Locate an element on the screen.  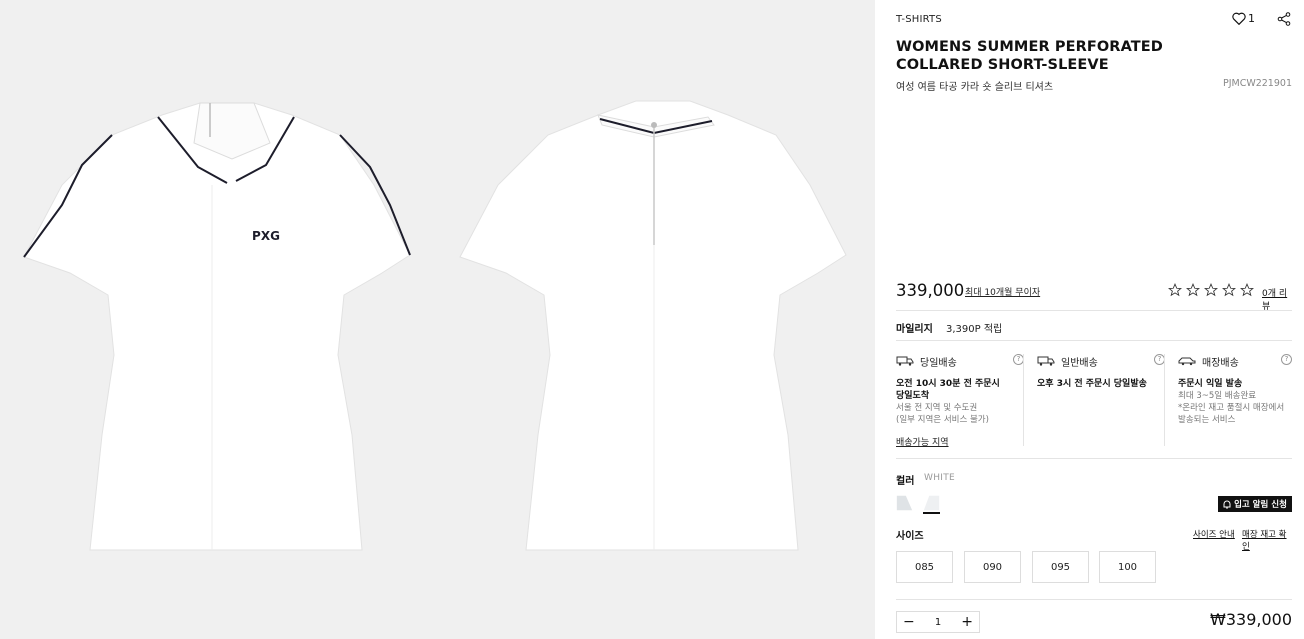
size-label: 사이즈 is located at coordinates (910, 536).